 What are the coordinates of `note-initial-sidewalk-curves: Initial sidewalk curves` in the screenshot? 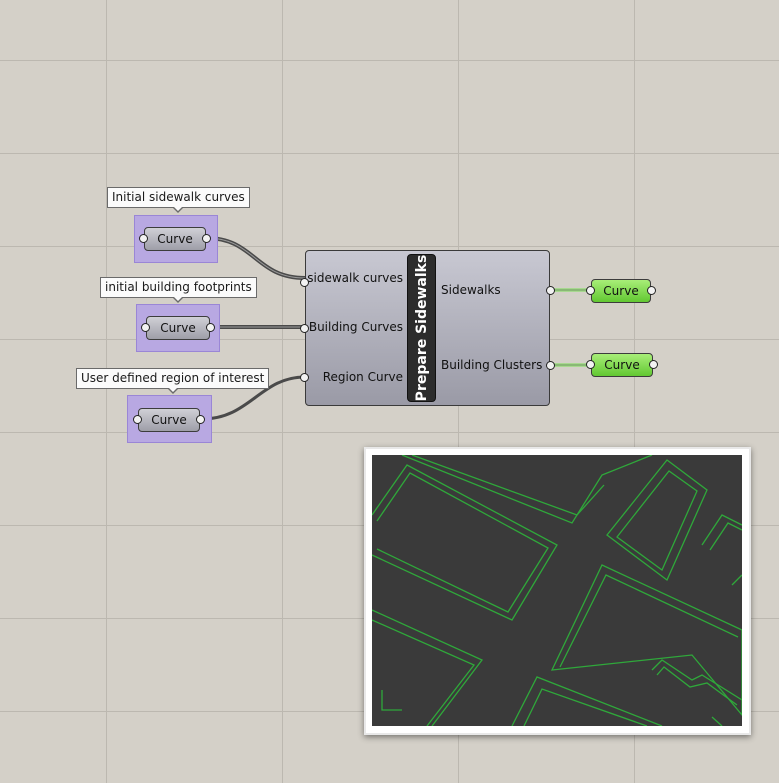 It's located at (178, 200).